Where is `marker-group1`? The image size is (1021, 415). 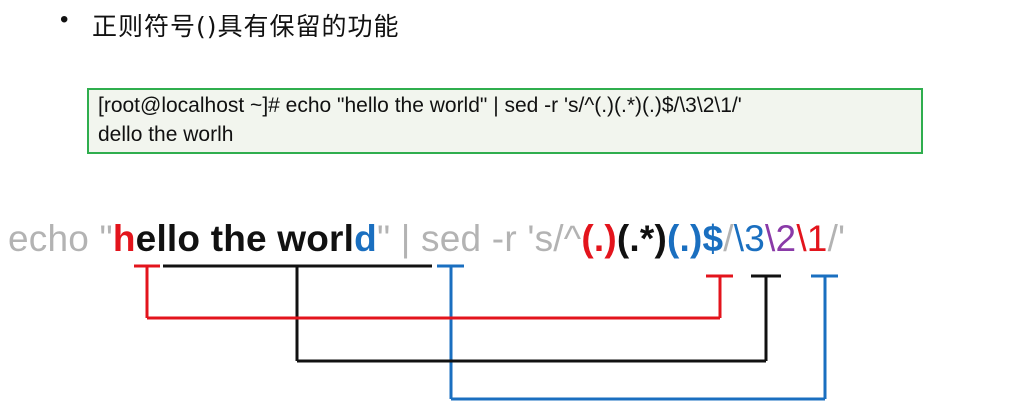
marker-group1 is located at coordinates (719, 296).